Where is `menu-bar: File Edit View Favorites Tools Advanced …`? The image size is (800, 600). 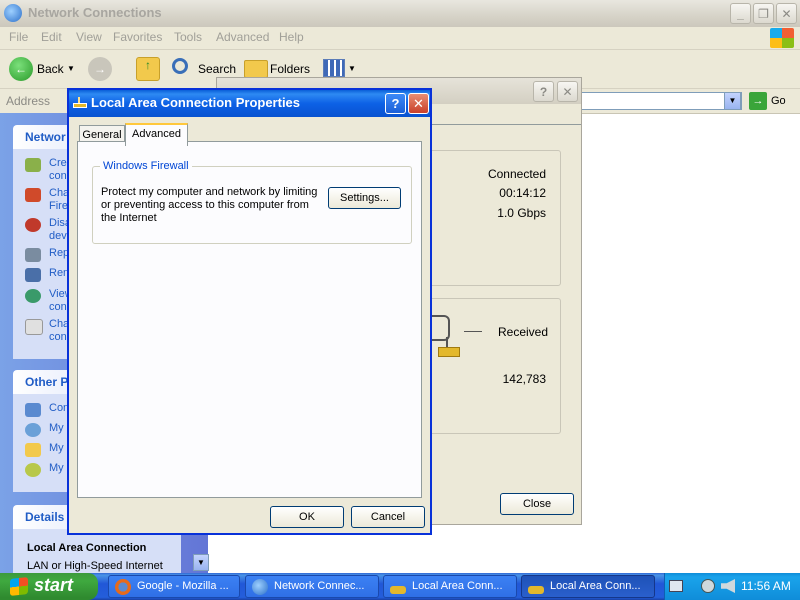 menu-bar: File Edit View Favorites Tools Advanced … is located at coordinates (400, 38).